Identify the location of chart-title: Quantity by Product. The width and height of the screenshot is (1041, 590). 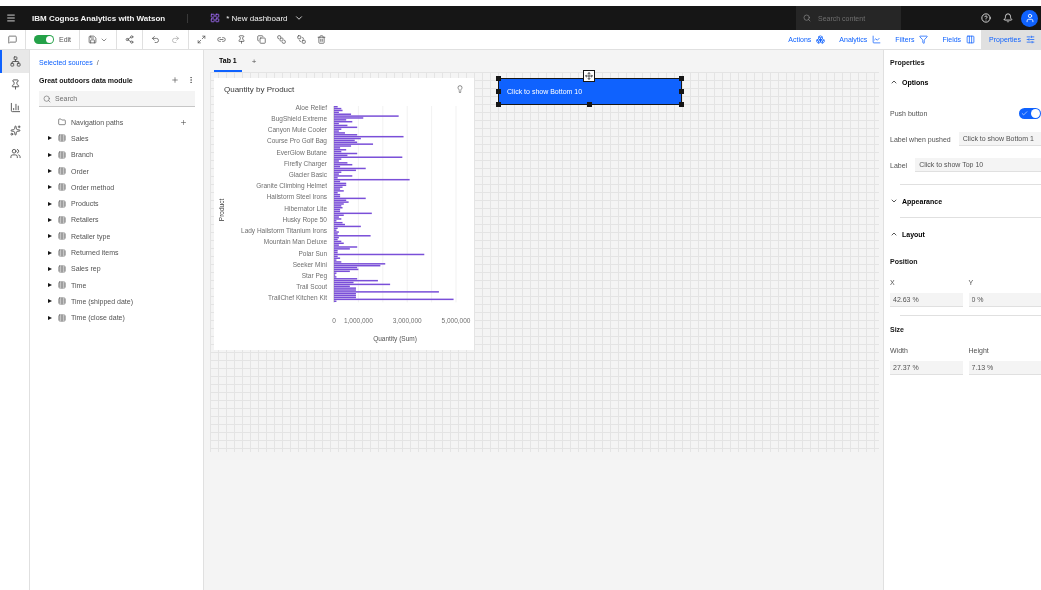
(259, 89).